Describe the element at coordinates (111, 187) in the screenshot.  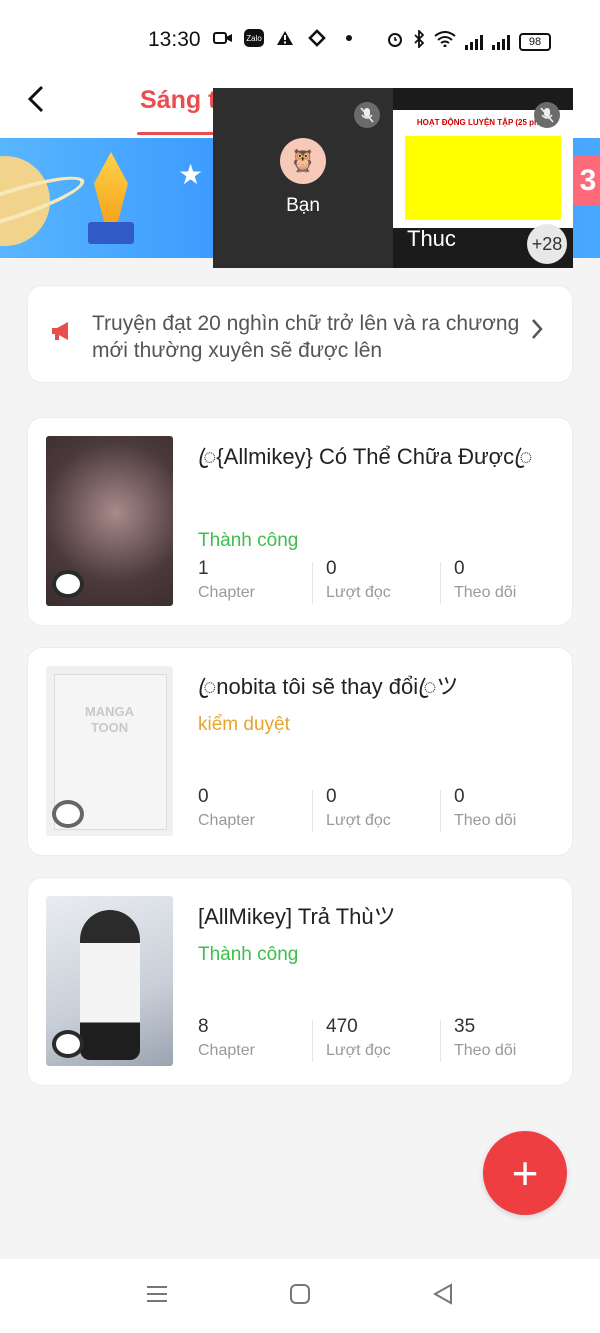
I see `pen-trophy-icon` at that location.